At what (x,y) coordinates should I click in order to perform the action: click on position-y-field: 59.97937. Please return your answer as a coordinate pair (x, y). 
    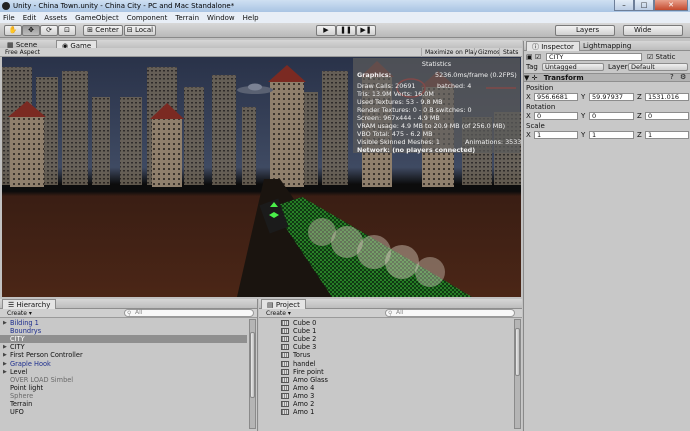
    Looking at the image, I should click on (611, 97).